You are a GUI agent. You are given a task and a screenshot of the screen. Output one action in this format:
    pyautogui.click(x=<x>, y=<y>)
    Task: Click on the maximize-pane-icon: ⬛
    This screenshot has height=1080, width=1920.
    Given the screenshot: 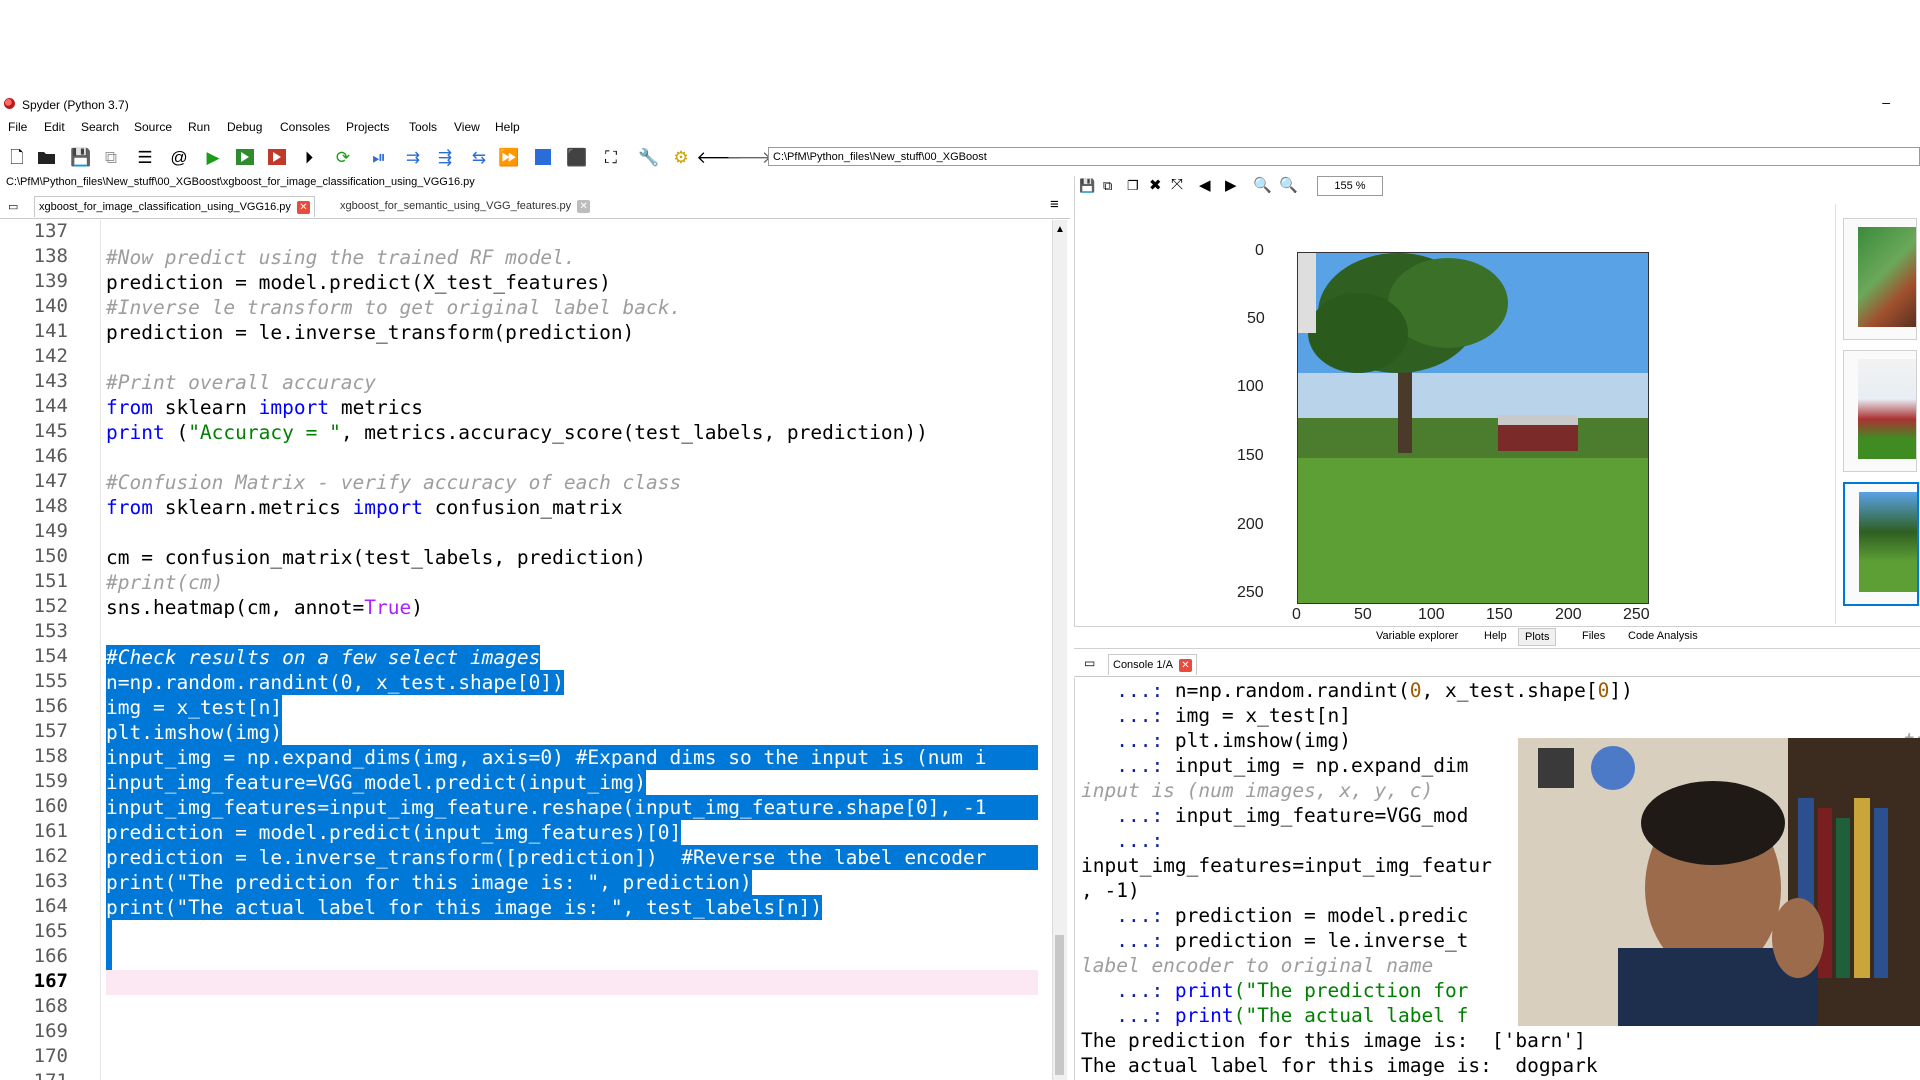 What is the action you would take?
    pyautogui.click(x=577, y=157)
    